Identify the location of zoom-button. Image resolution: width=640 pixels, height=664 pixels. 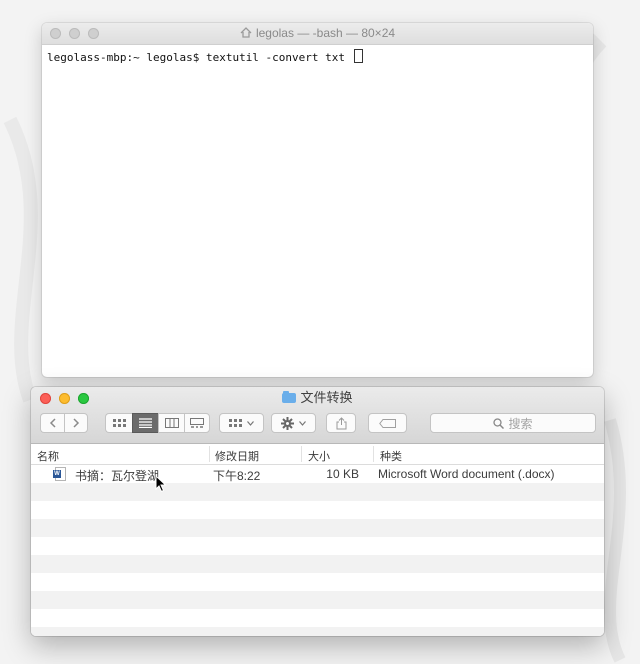
(93, 33).